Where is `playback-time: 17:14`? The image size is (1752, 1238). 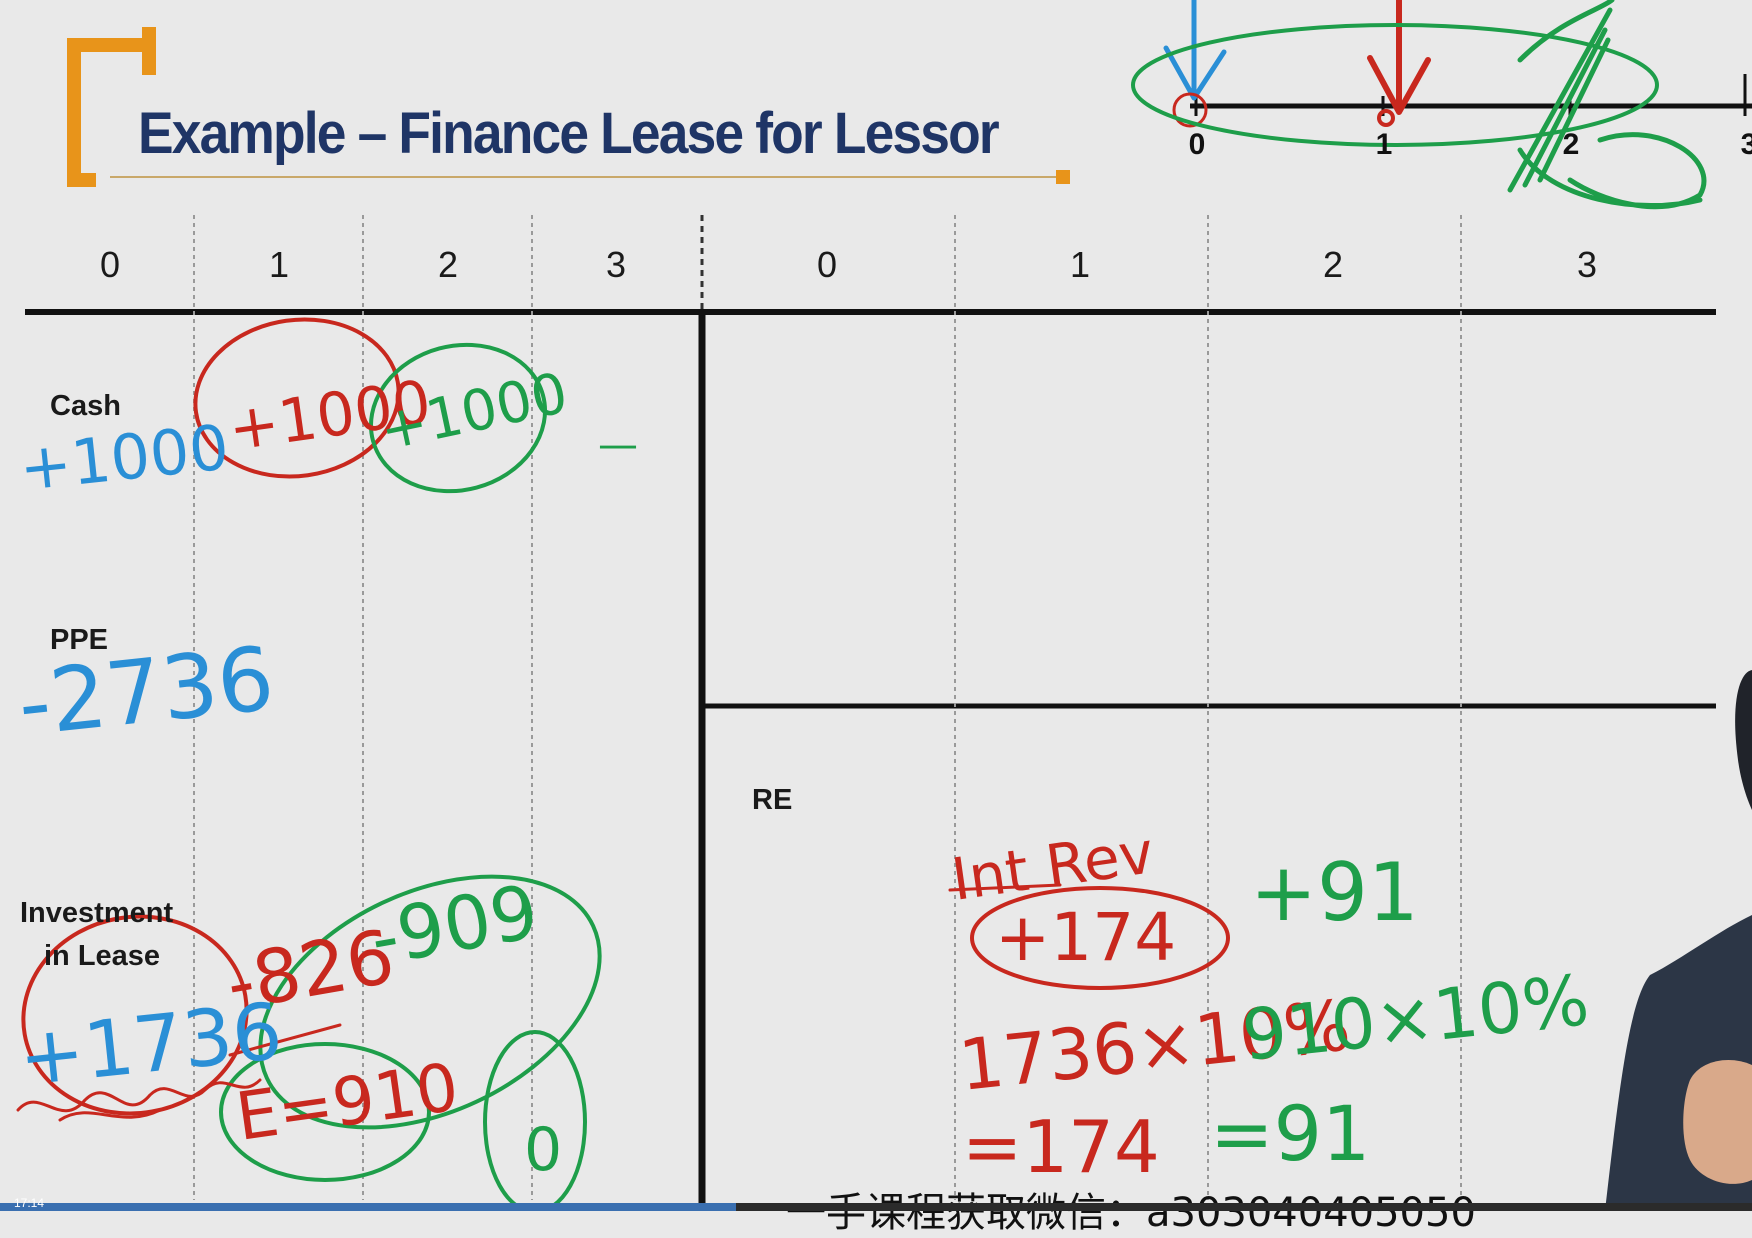
playback-time: 17:14 is located at coordinates (29, 1203).